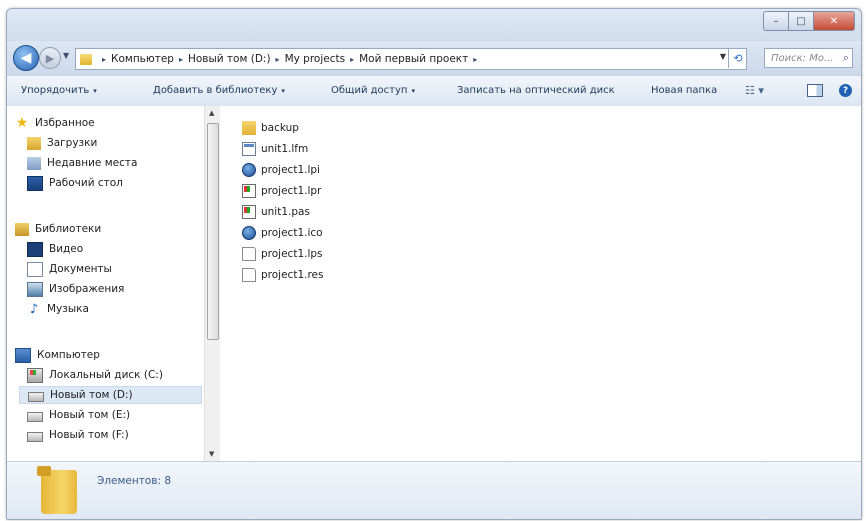  Describe the element at coordinates (213, 231) in the screenshot. I see `scrollbar-thumb` at that location.